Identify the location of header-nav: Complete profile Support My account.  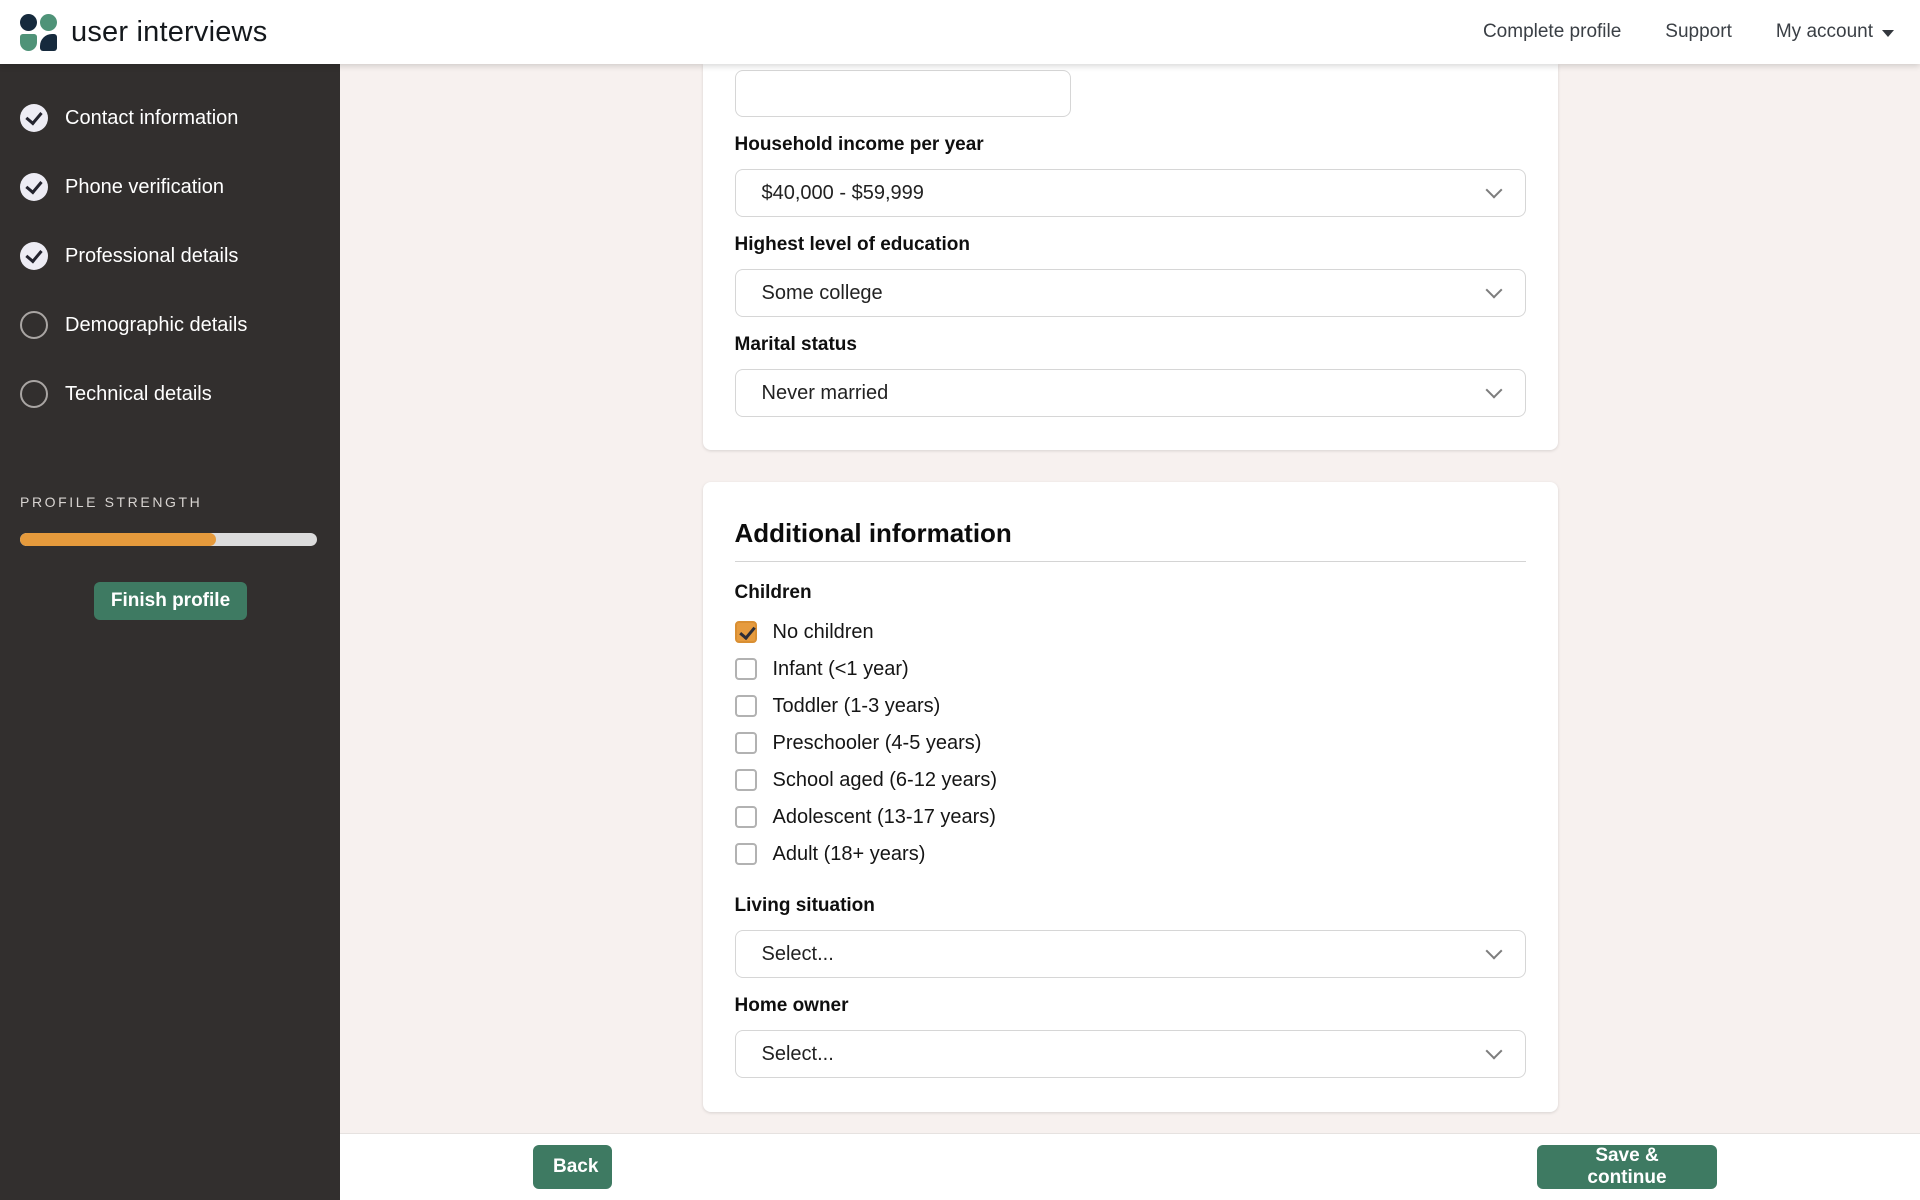
(1688, 32).